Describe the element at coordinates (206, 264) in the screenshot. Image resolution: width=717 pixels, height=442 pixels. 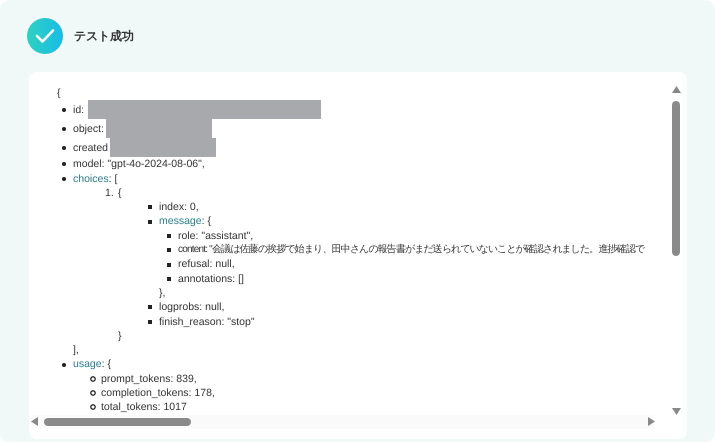
I see `json-line: refusal: null,` at that location.